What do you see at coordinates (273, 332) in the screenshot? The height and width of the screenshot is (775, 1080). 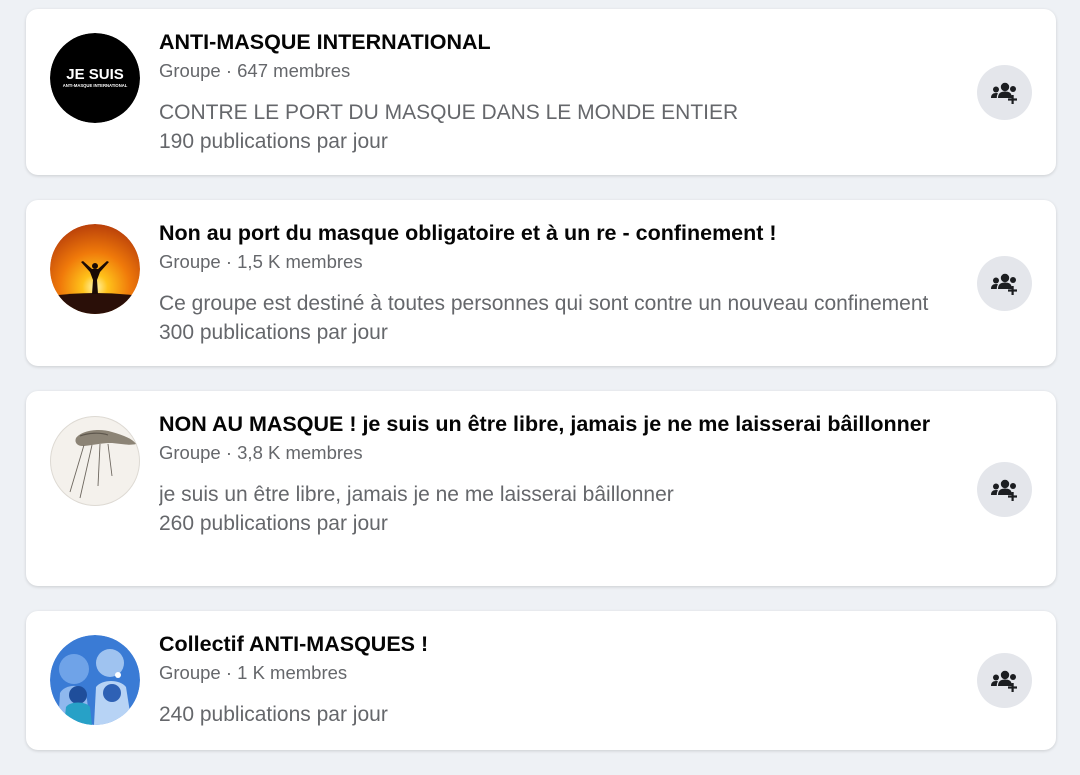 I see `group-posts-per-day: 300 publications par jour` at bounding box center [273, 332].